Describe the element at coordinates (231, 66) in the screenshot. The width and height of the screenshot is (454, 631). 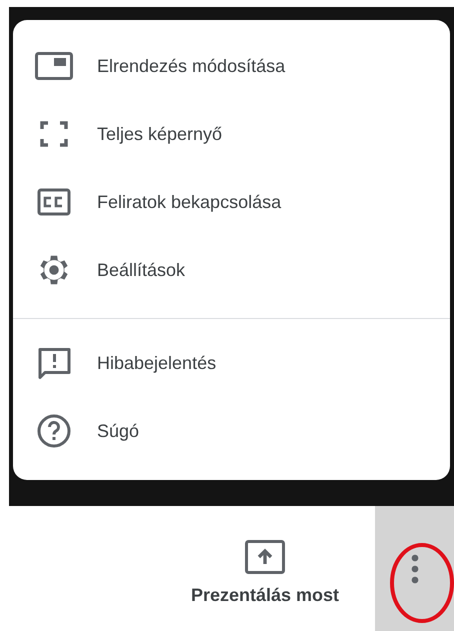
I see `menu-item: Elrendezés módosítása` at that location.